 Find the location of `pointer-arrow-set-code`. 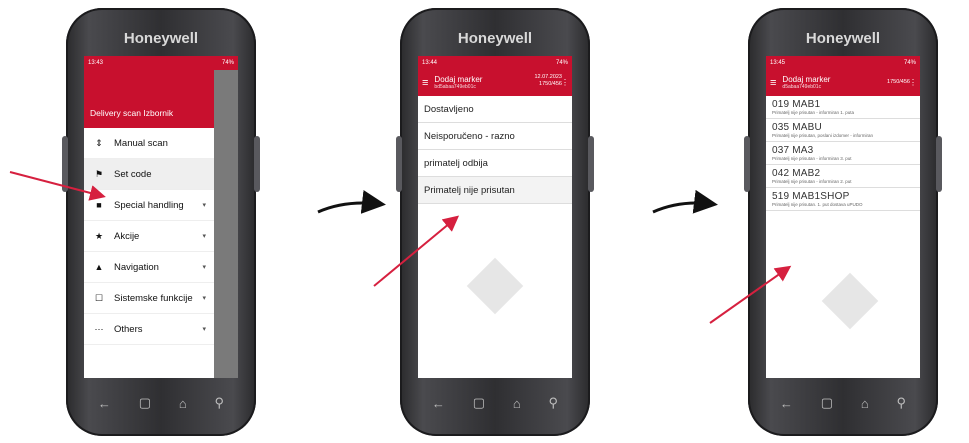

pointer-arrow-set-code is located at coordinates (57, 186).